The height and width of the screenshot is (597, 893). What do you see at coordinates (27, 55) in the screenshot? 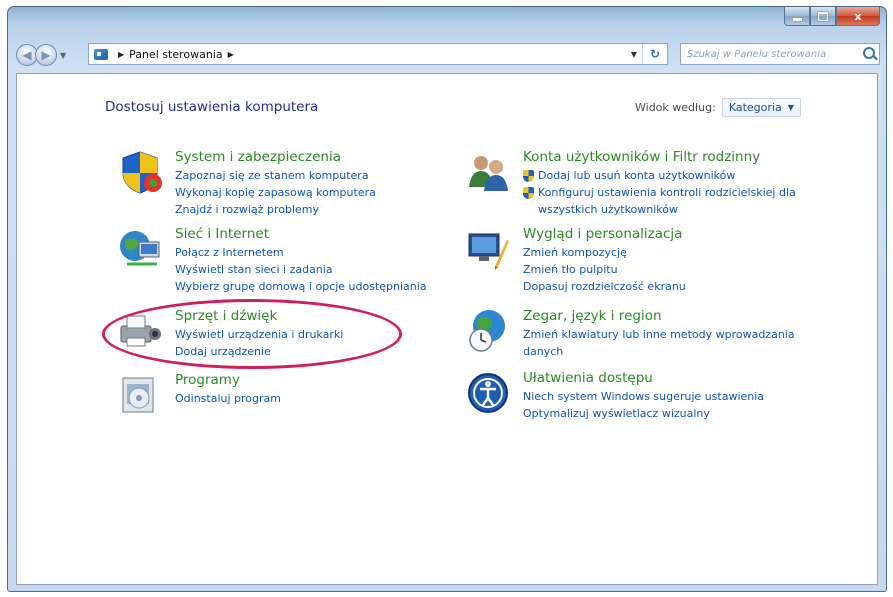
I see `back-arrow-icon: ◀` at bounding box center [27, 55].